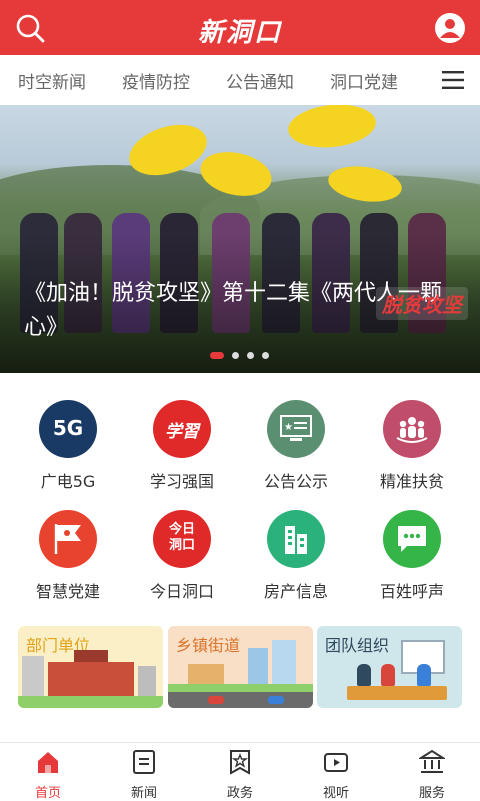  What do you see at coordinates (422, 303) in the screenshot?
I see `banner-badge: 脱贫攻坚` at bounding box center [422, 303].